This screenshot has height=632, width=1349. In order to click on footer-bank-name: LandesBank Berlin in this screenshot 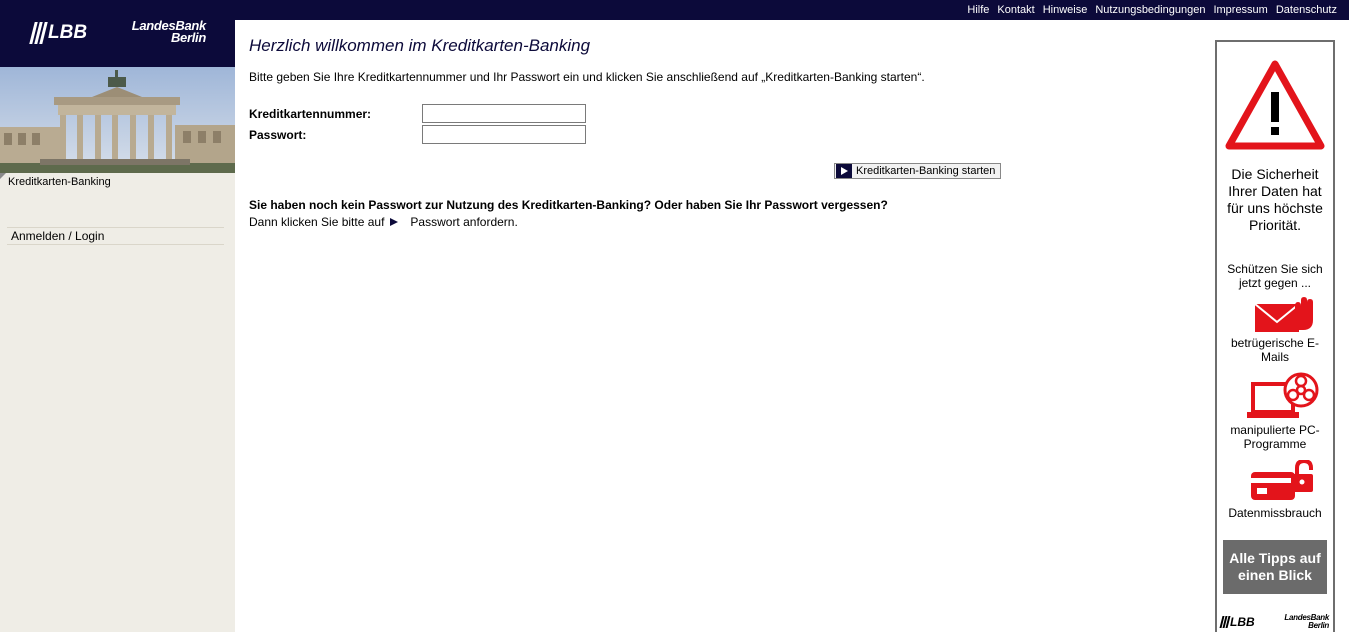, I will do `click(1306, 622)`.